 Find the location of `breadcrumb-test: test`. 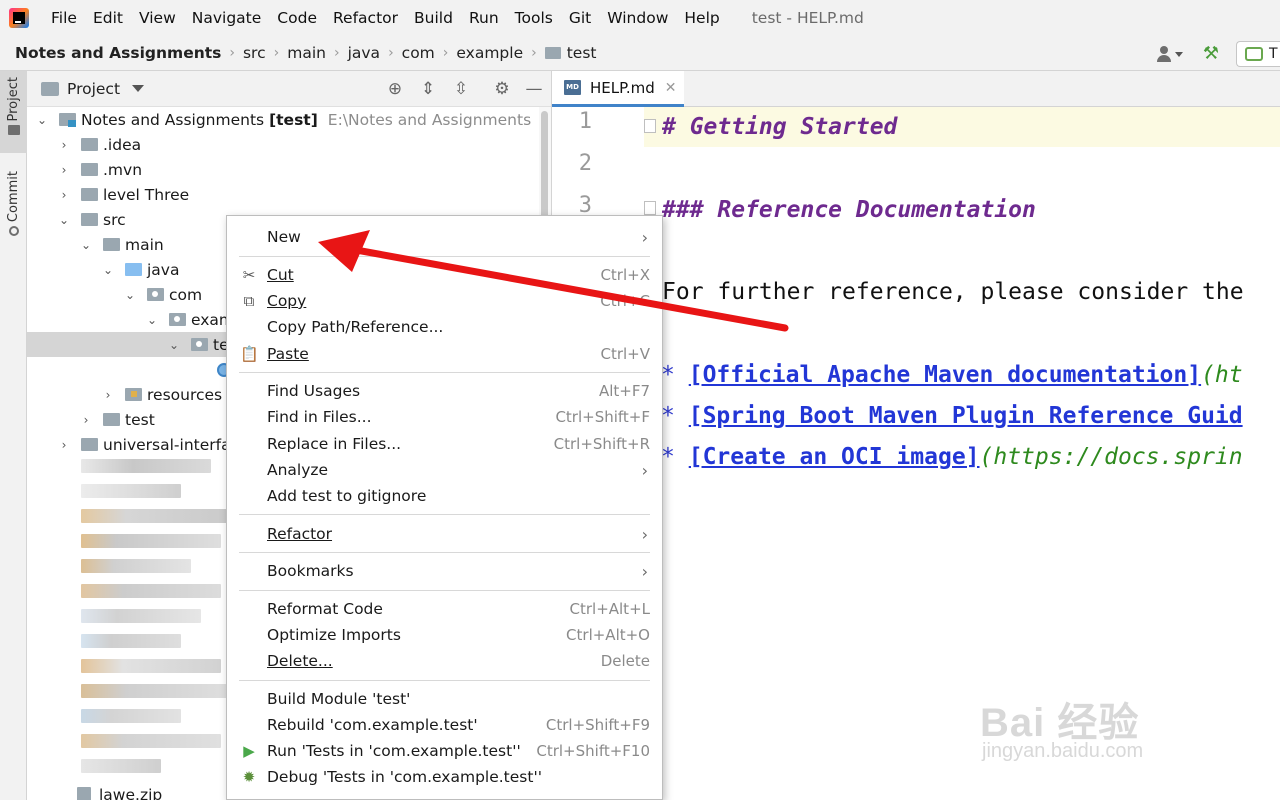

breadcrumb-test: test is located at coordinates (582, 53).